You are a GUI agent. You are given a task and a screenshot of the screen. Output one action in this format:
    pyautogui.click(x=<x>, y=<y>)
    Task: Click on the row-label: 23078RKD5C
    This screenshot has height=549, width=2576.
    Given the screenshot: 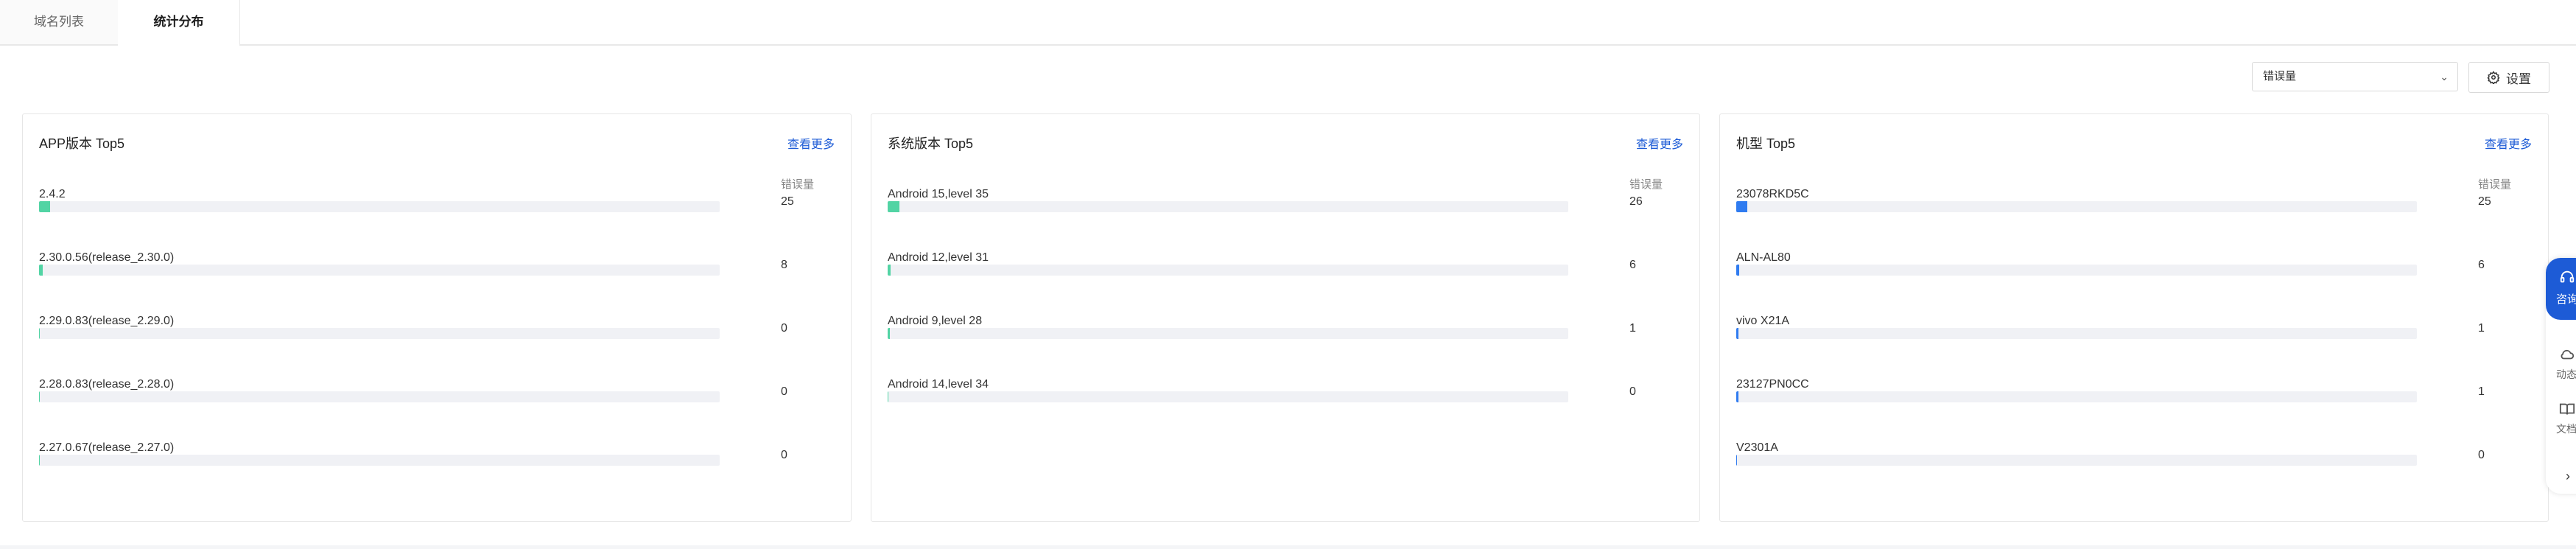 What is the action you would take?
    pyautogui.click(x=1772, y=194)
    